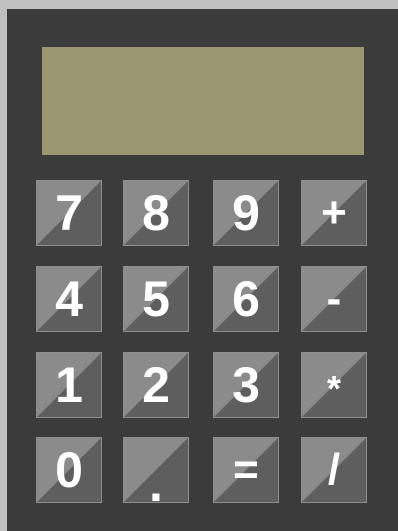 This screenshot has width=398, height=531. I want to click on key-multiply: *, so click(334, 385).